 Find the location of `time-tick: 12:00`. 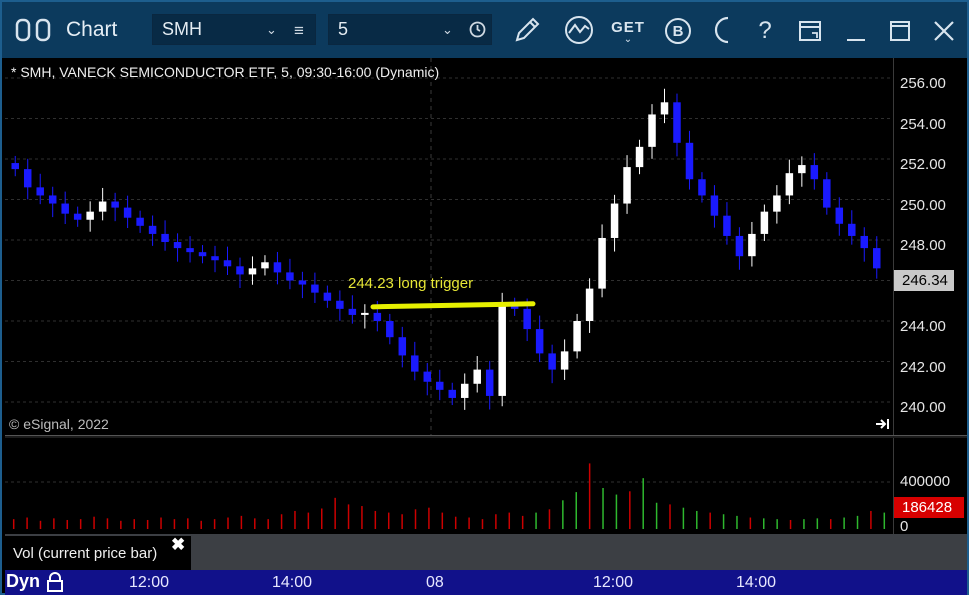

time-tick: 12:00 is located at coordinates (613, 582).